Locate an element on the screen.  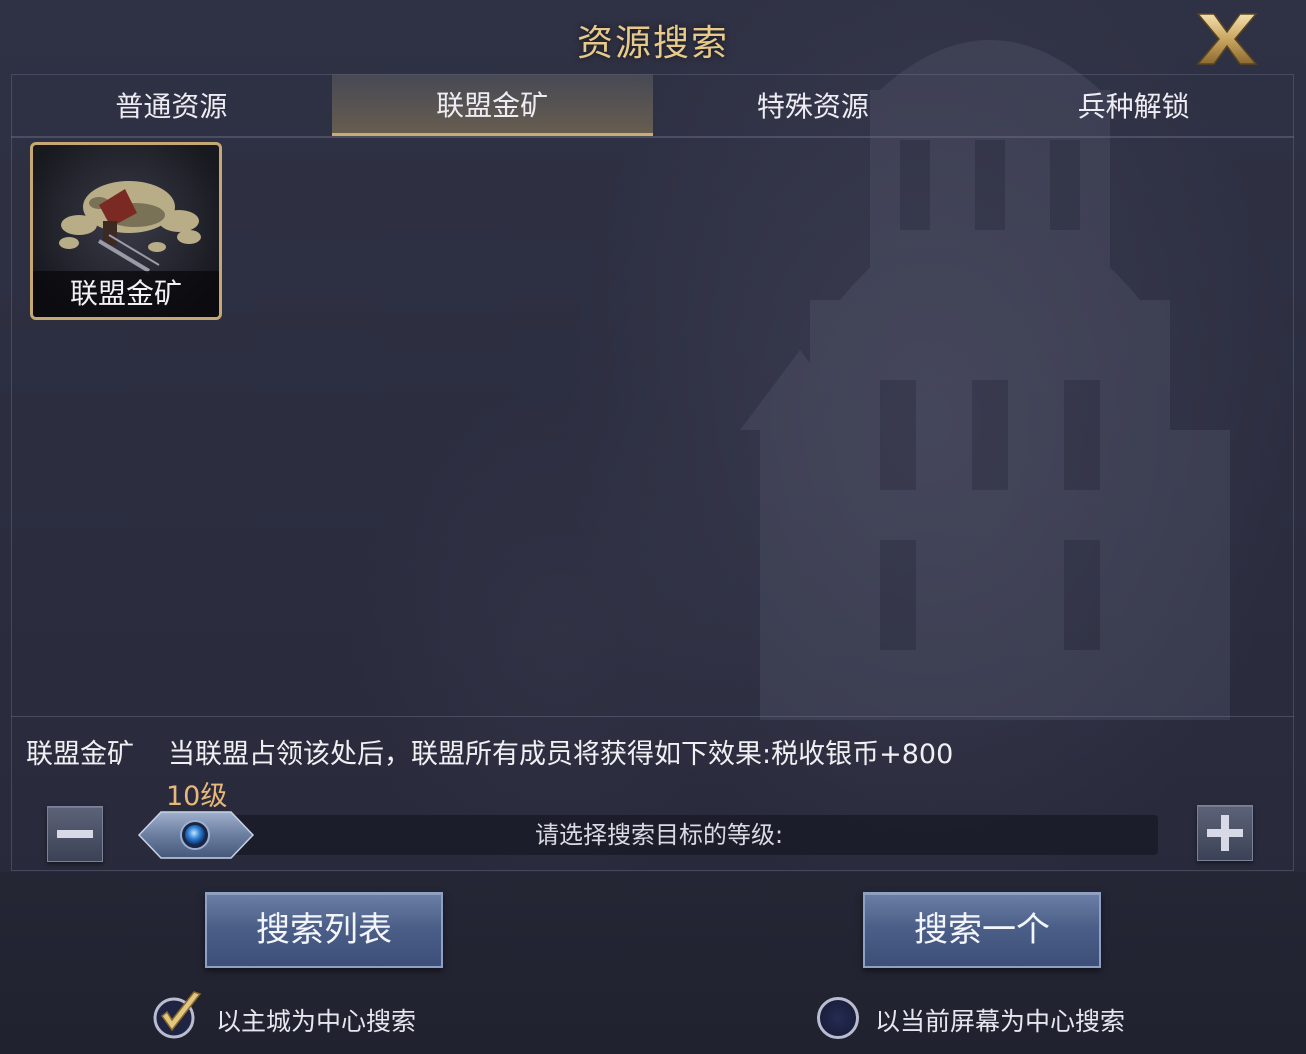
radio-icon is located at coordinates (838, 1018).